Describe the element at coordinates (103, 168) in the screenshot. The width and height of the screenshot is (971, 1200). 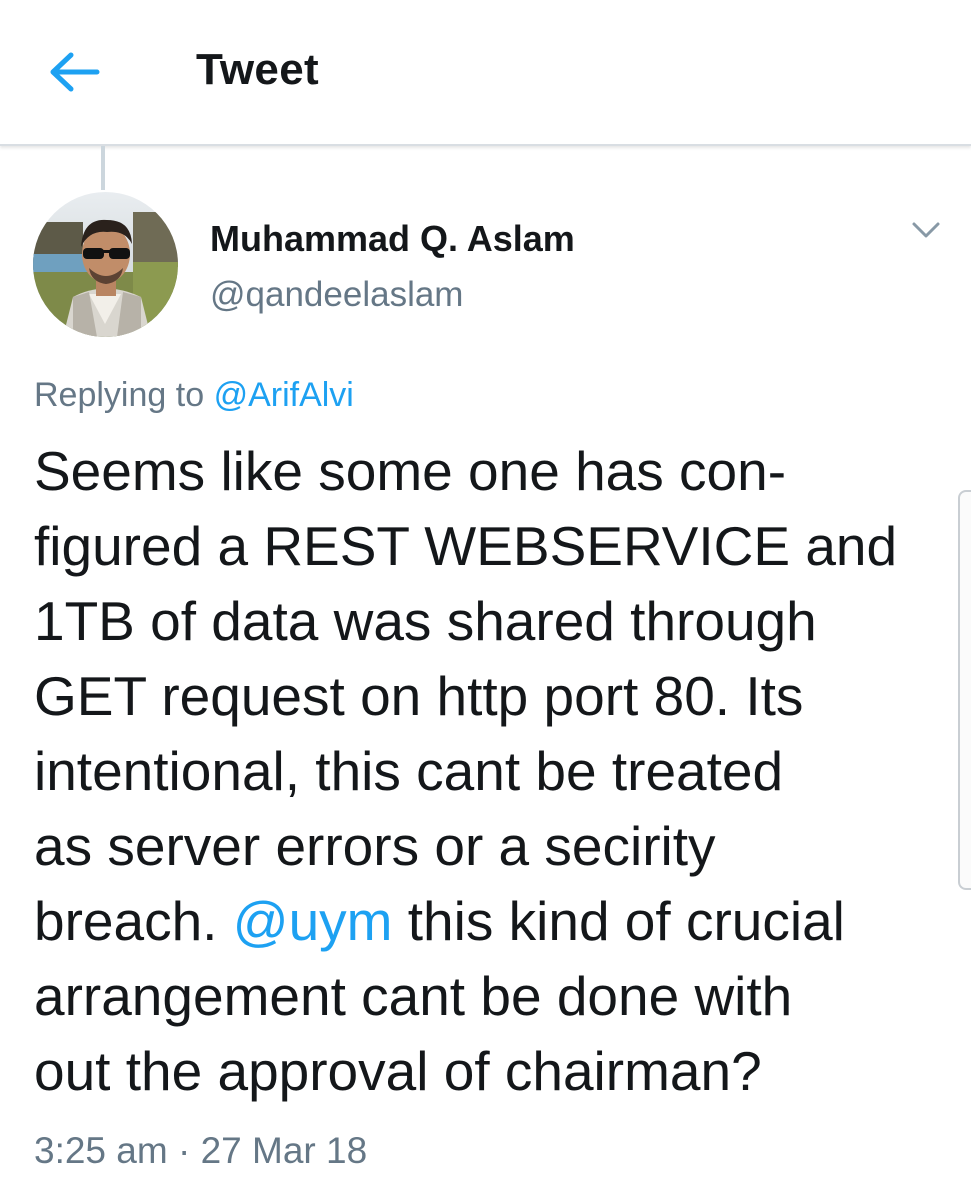
I see `thread-connector-line` at that location.